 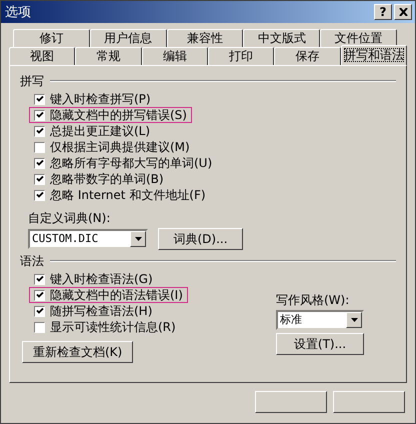 What do you see at coordinates (51, 38) in the screenshot?
I see `tab: 修订` at bounding box center [51, 38].